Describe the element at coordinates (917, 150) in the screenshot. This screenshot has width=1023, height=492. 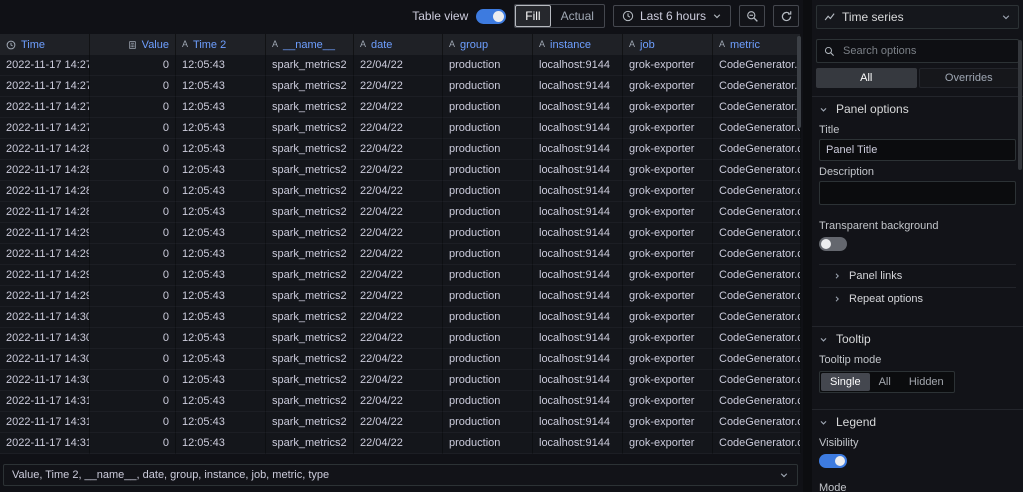
I see `panel-title-input` at that location.